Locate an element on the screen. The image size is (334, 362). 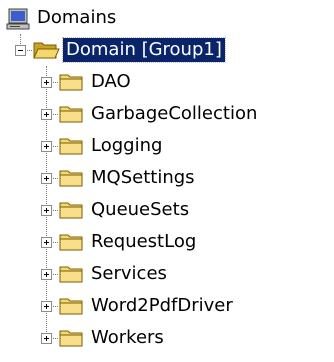
tree-node-label: Logging is located at coordinates (126, 146).